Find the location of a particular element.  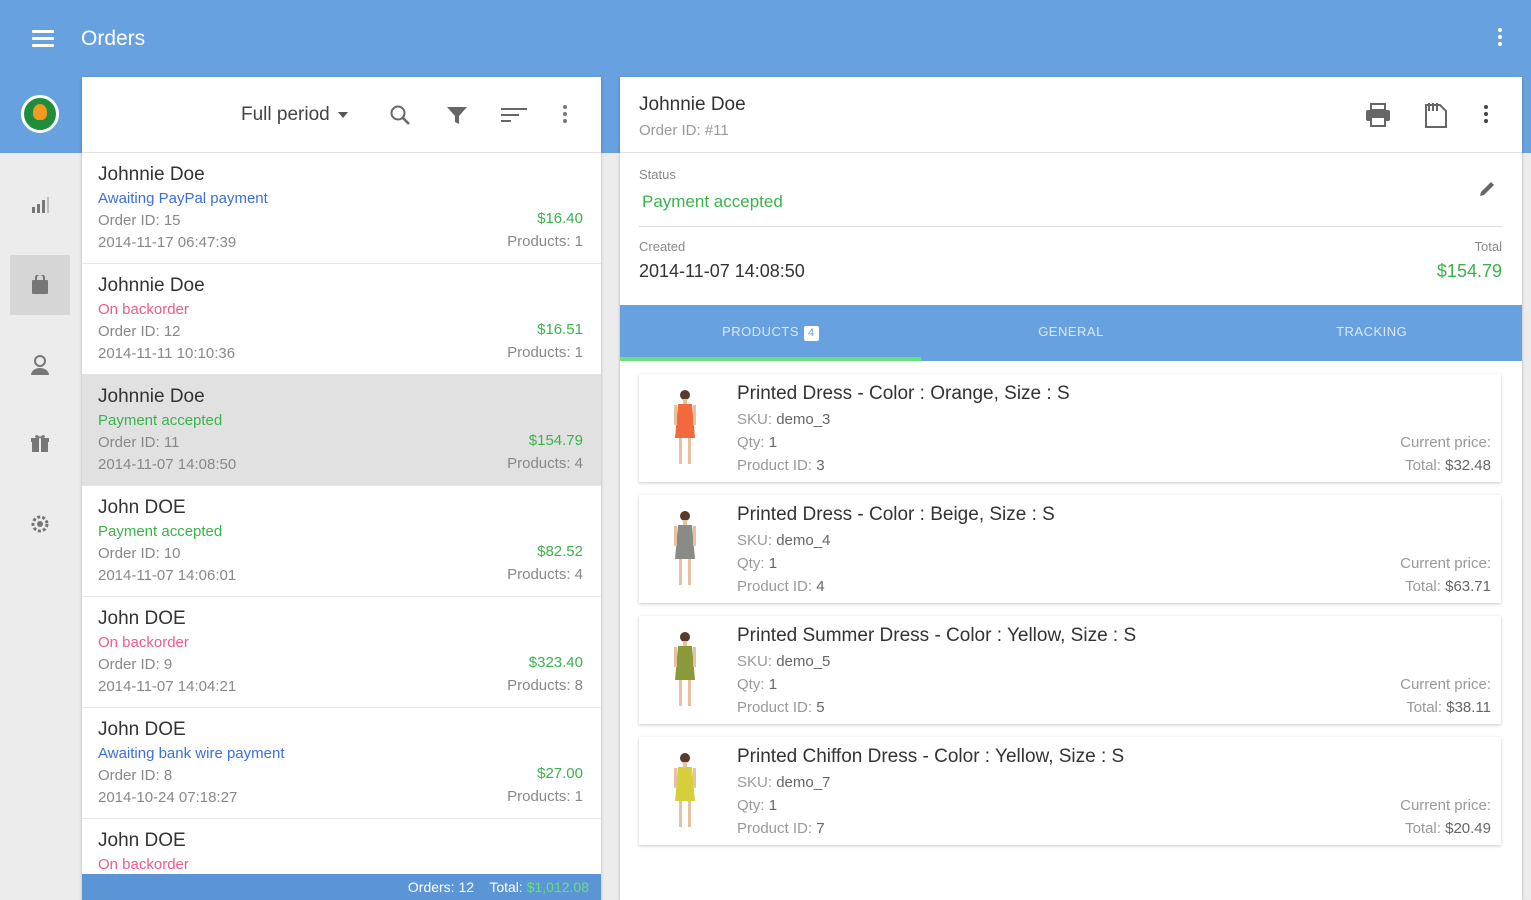

period-dropdown: Full period is located at coordinates (294, 115).